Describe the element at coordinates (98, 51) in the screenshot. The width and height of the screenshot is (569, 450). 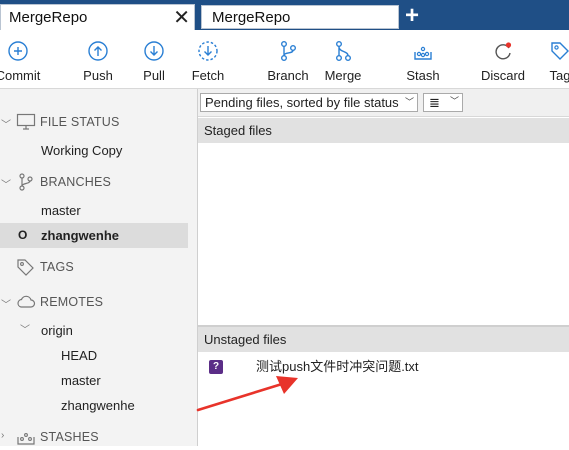
I see `push-icon` at that location.